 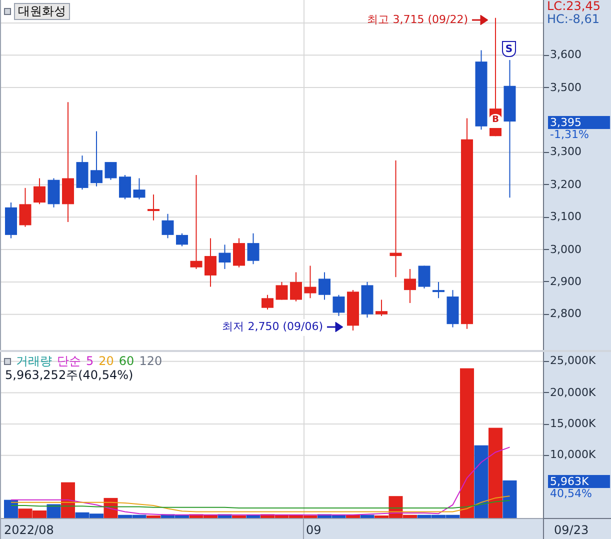 I want to click on price-tick-label: 3,300, so click(x=566, y=152).